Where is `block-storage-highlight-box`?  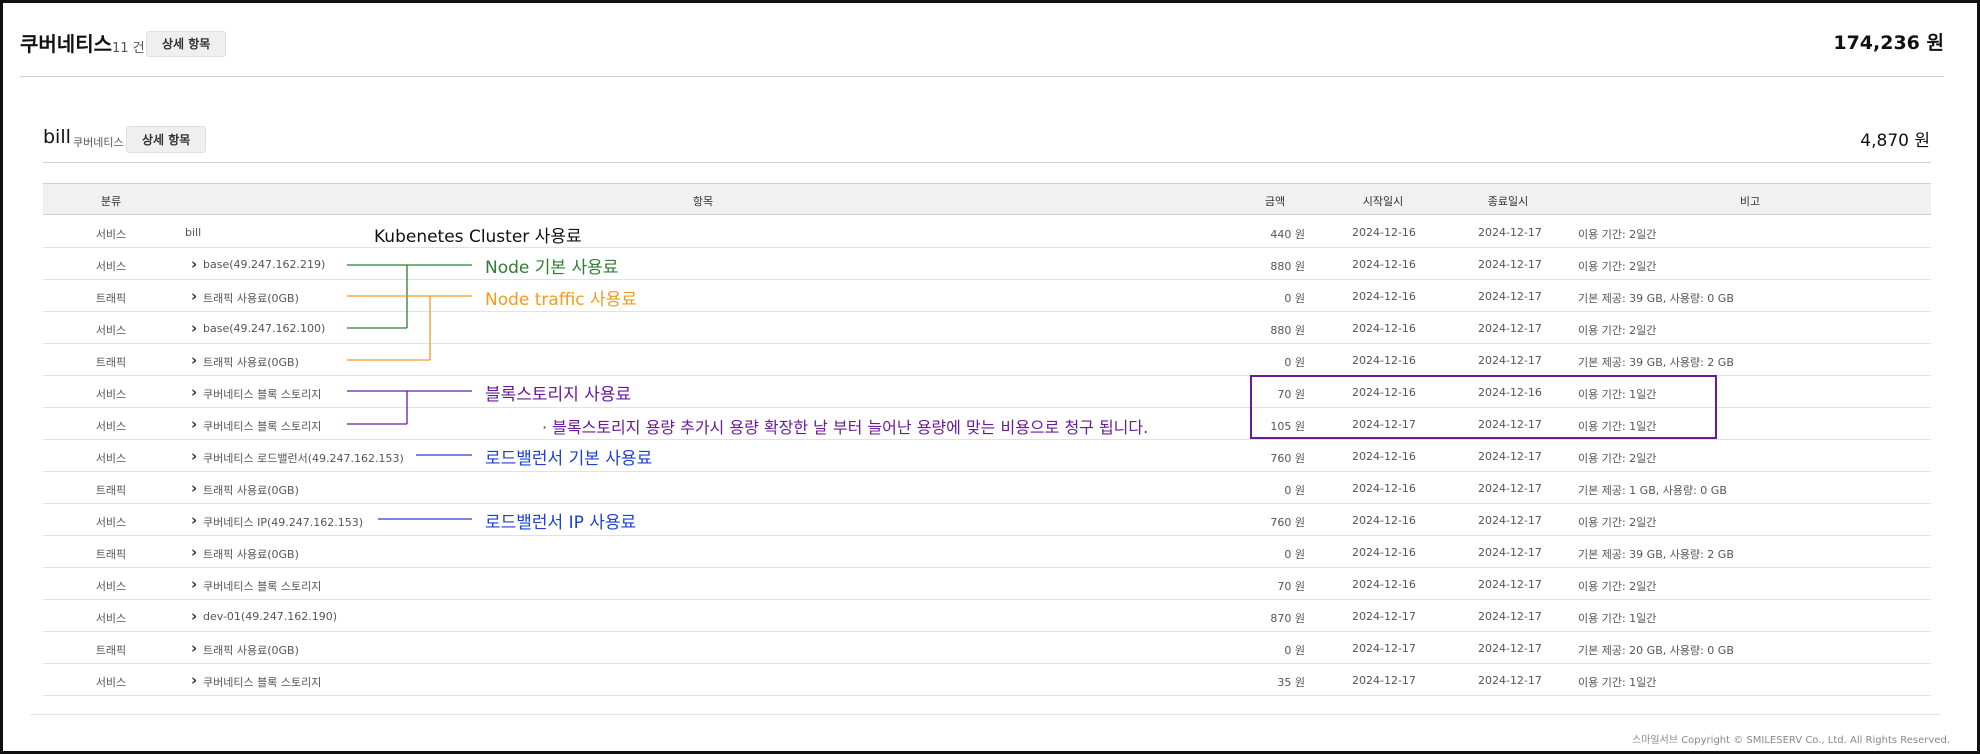 block-storage-highlight-box is located at coordinates (1483, 407).